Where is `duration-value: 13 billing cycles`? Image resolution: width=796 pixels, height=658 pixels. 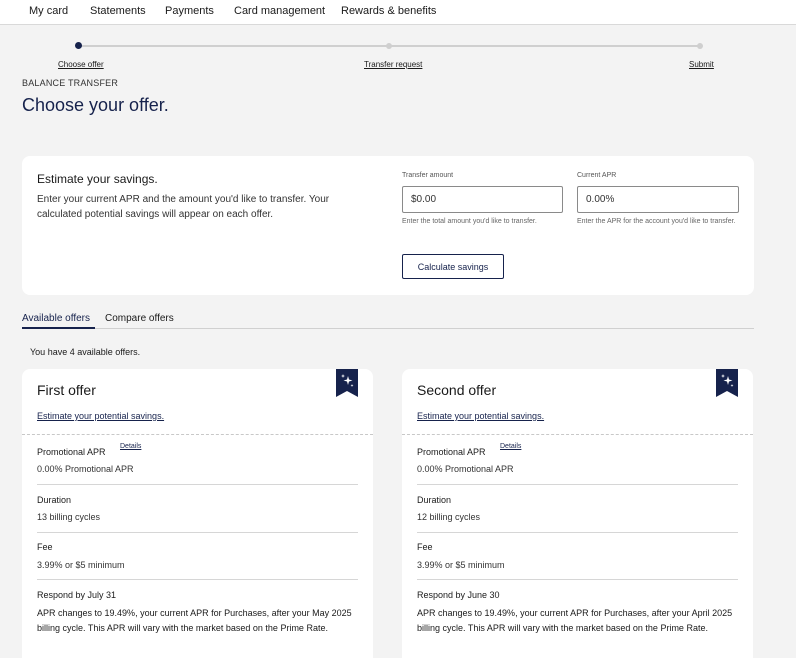
duration-value: 13 billing cycles is located at coordinates (69, 517).